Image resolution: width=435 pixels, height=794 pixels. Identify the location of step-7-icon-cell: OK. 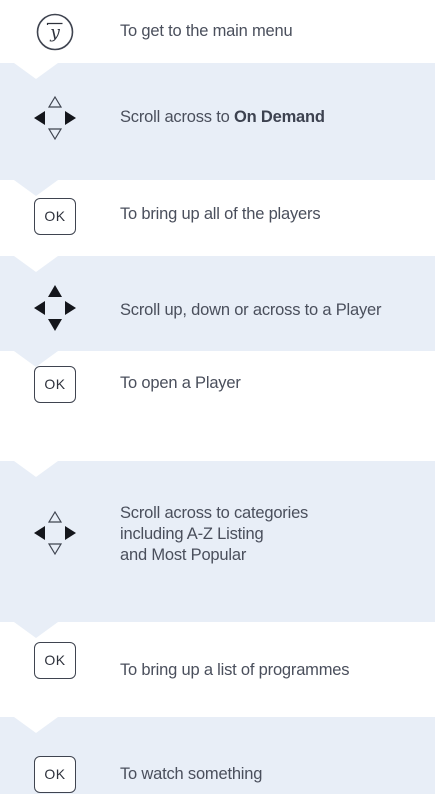
(55, 660).